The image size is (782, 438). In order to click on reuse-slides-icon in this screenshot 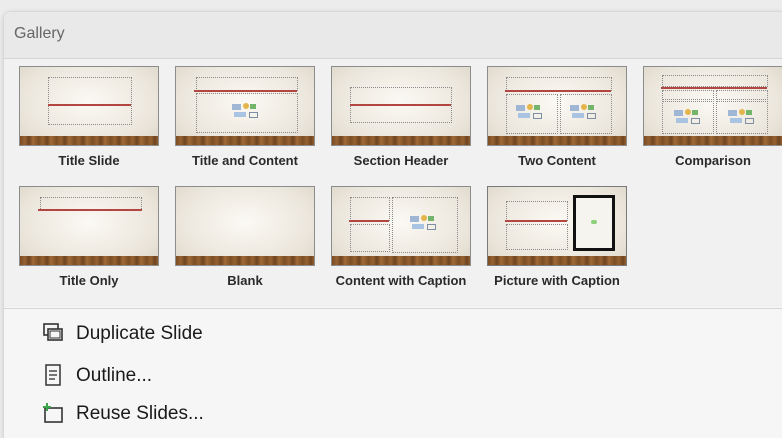, I will do `click(53, 413)`.